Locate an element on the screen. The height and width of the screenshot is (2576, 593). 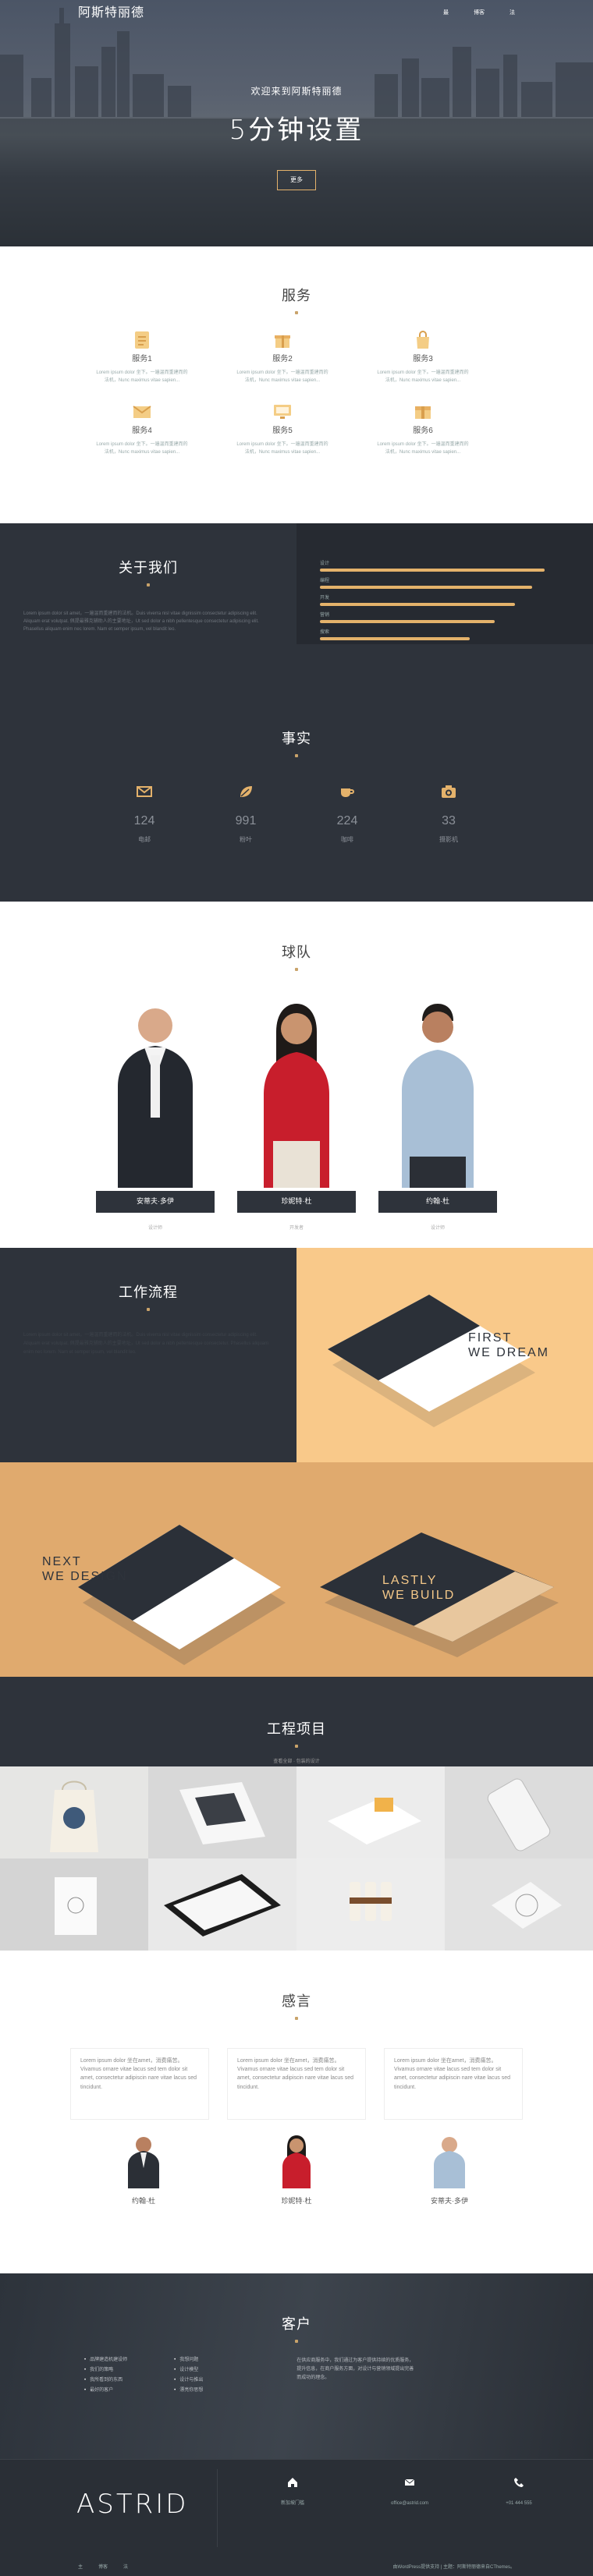
hero-welcome: 欢迎来到阿斯特丽德 is located at coordinates (296, 91).